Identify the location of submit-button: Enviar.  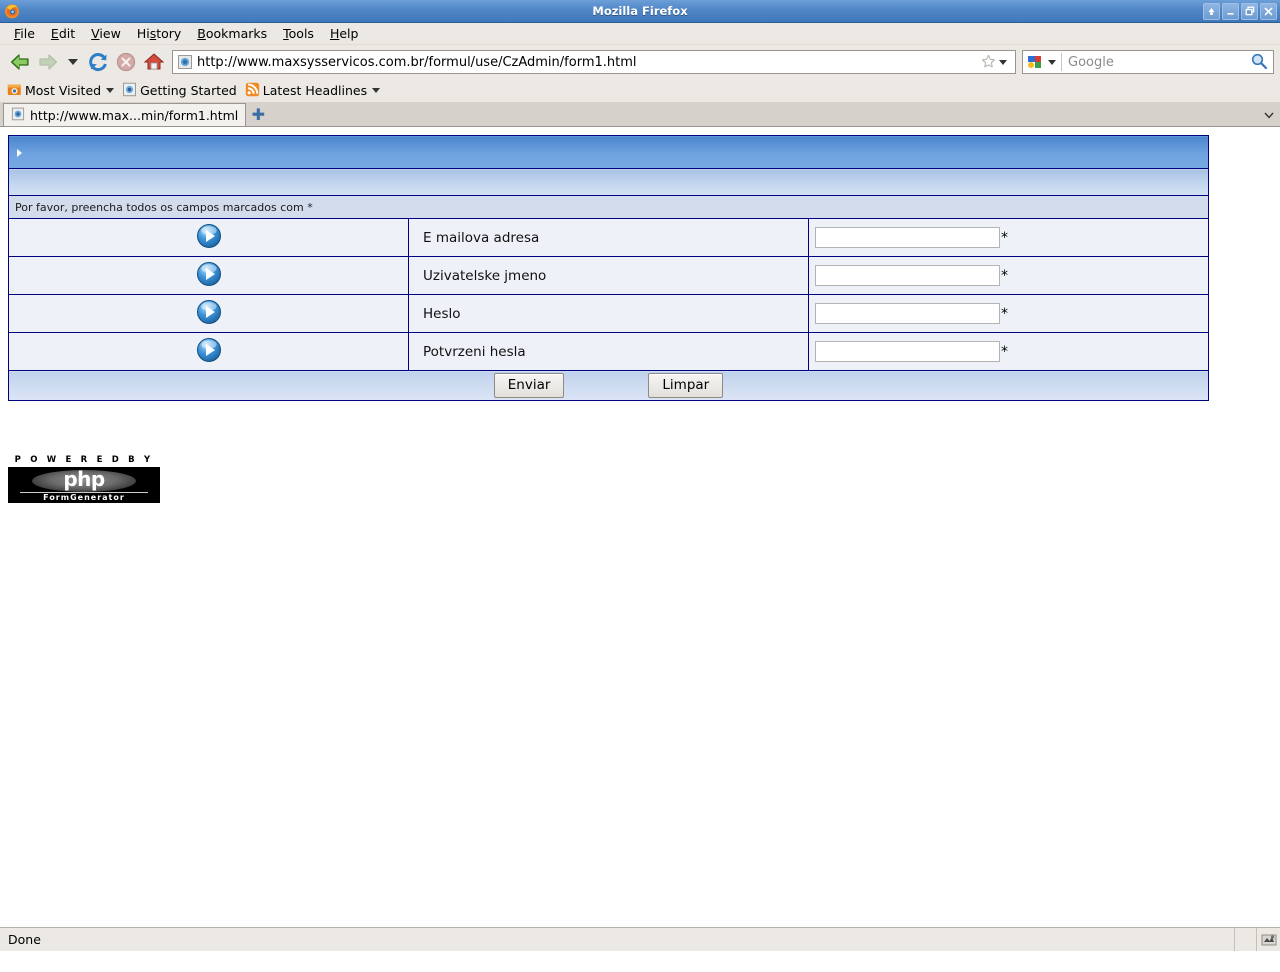
(529, 385).